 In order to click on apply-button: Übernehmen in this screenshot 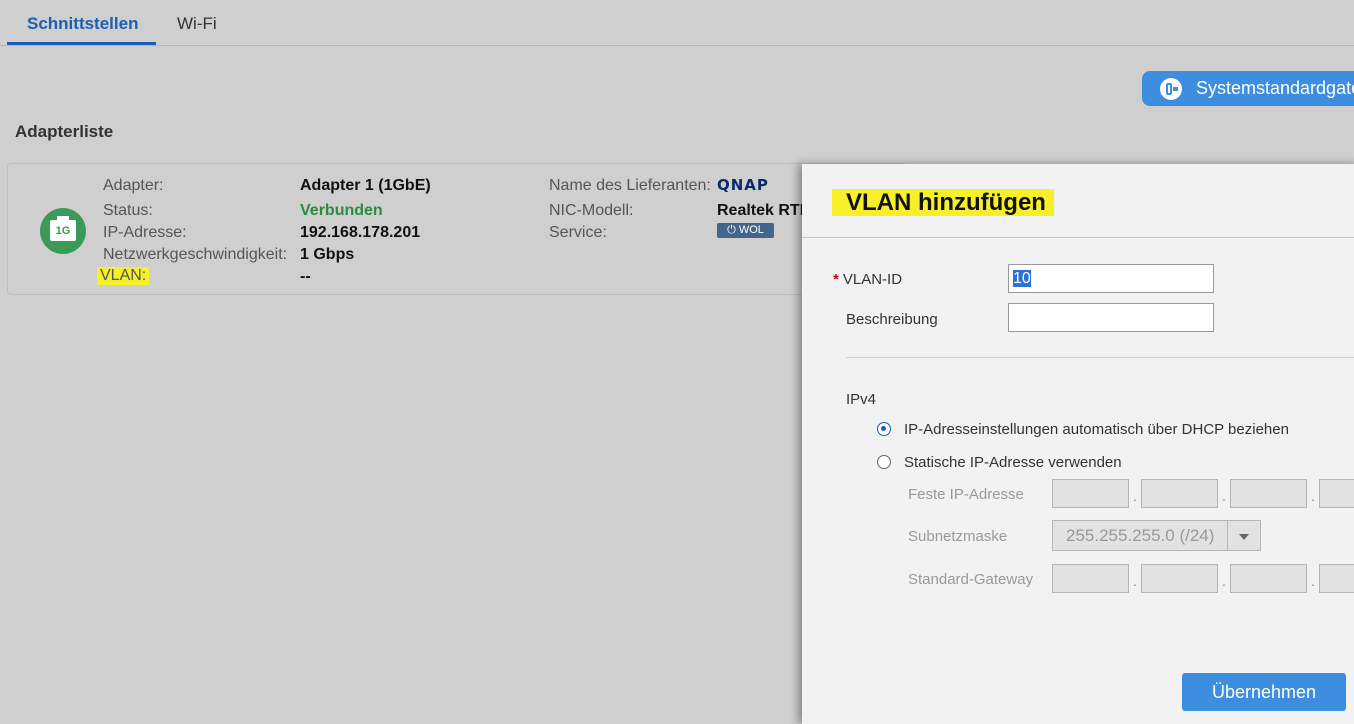, I will do `click(1264, 692)`.